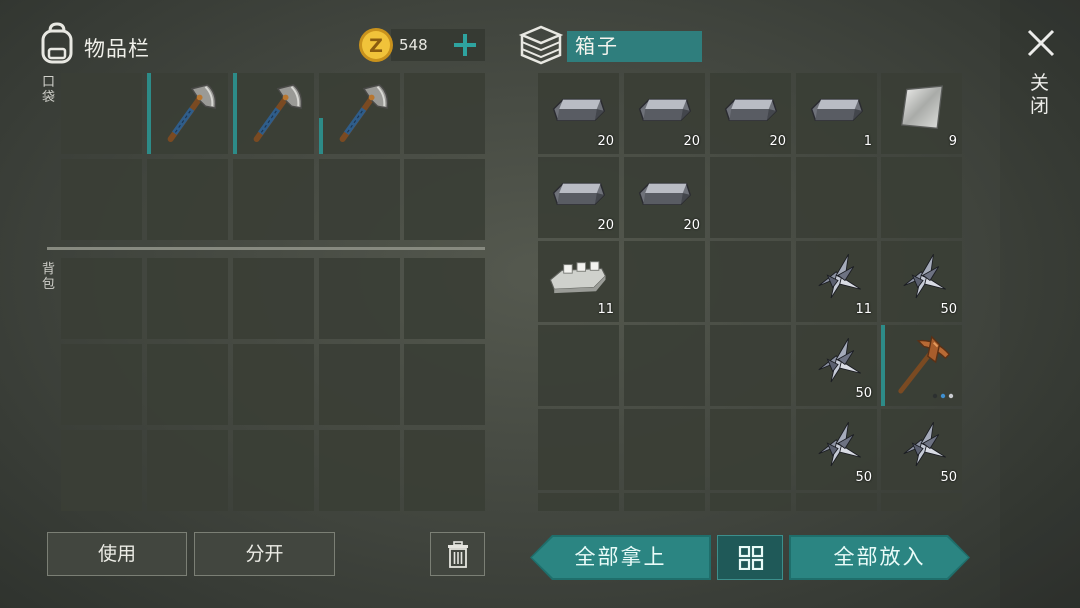  I want to click on item-count: 9, so click(952, 141).